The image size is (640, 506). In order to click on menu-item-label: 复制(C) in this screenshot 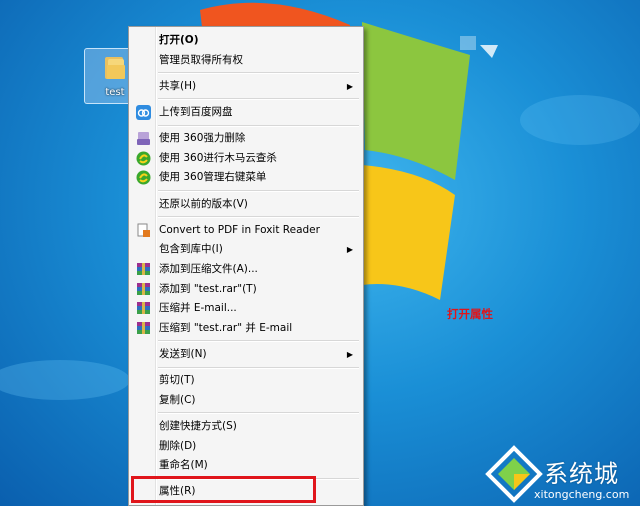, I will do `click(177, 399)`.